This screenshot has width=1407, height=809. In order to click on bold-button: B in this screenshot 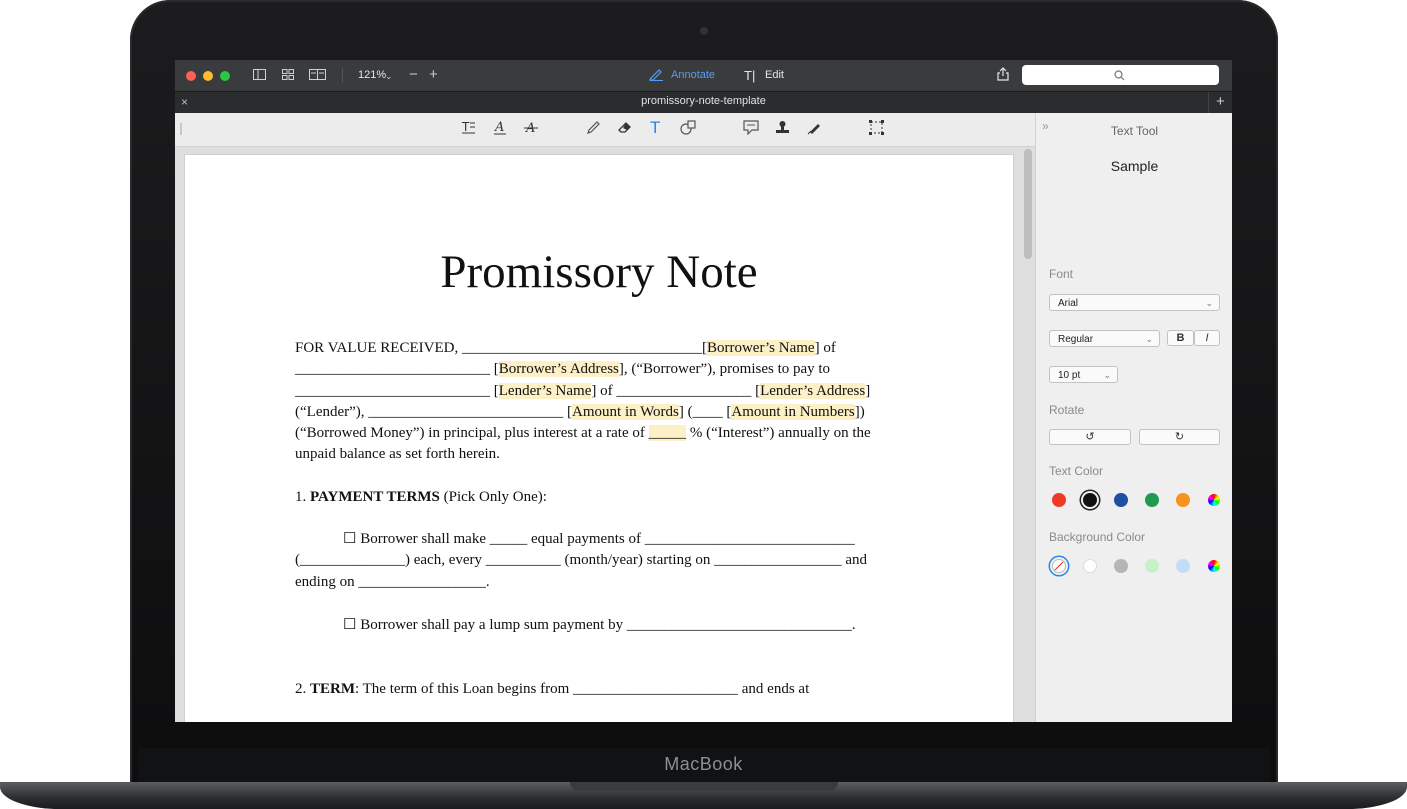, I will do `click(1180, 338)`.